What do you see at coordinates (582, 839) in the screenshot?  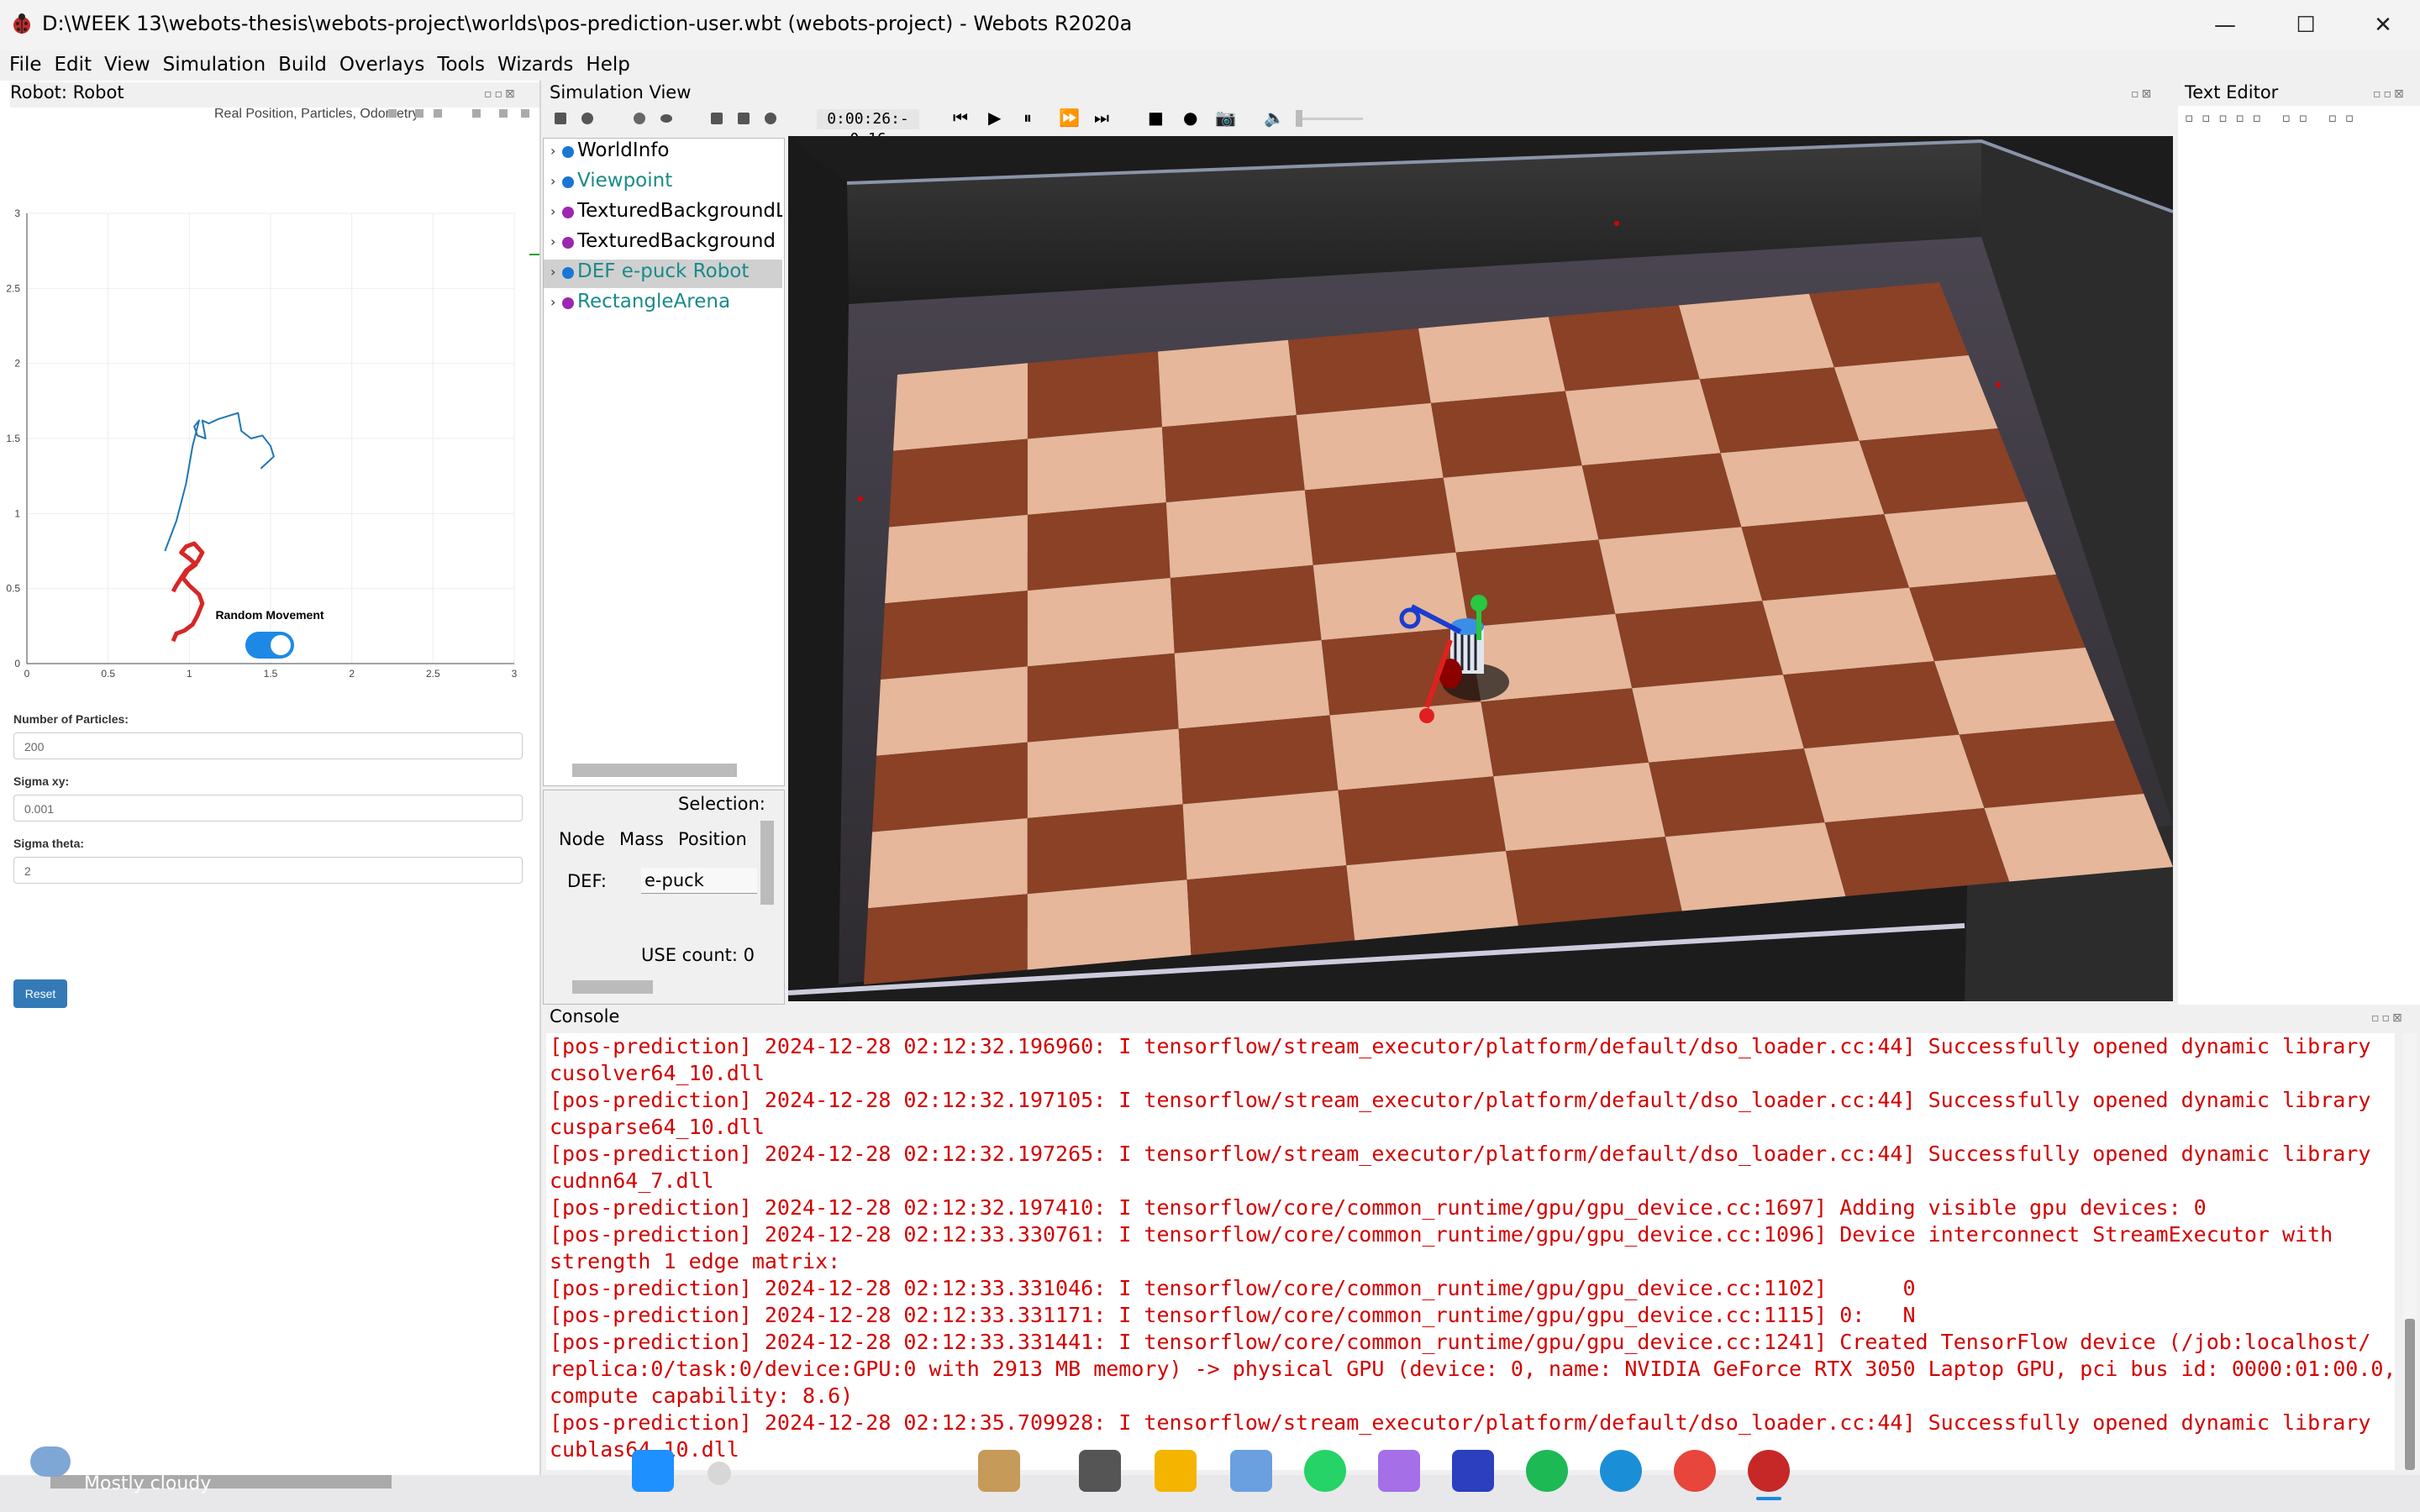 I see `tab-node: Node` at bounding box center [582, 839].